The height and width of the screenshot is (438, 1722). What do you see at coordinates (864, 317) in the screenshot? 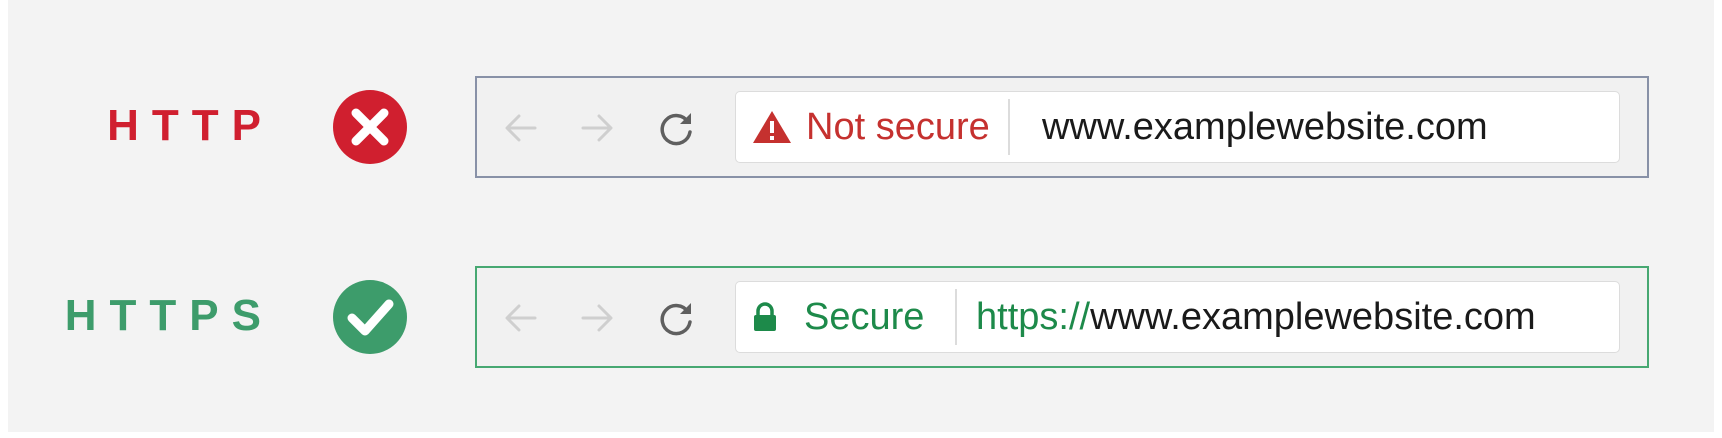
I see `security-status-label: Secure` at bounding box center [864, 317].